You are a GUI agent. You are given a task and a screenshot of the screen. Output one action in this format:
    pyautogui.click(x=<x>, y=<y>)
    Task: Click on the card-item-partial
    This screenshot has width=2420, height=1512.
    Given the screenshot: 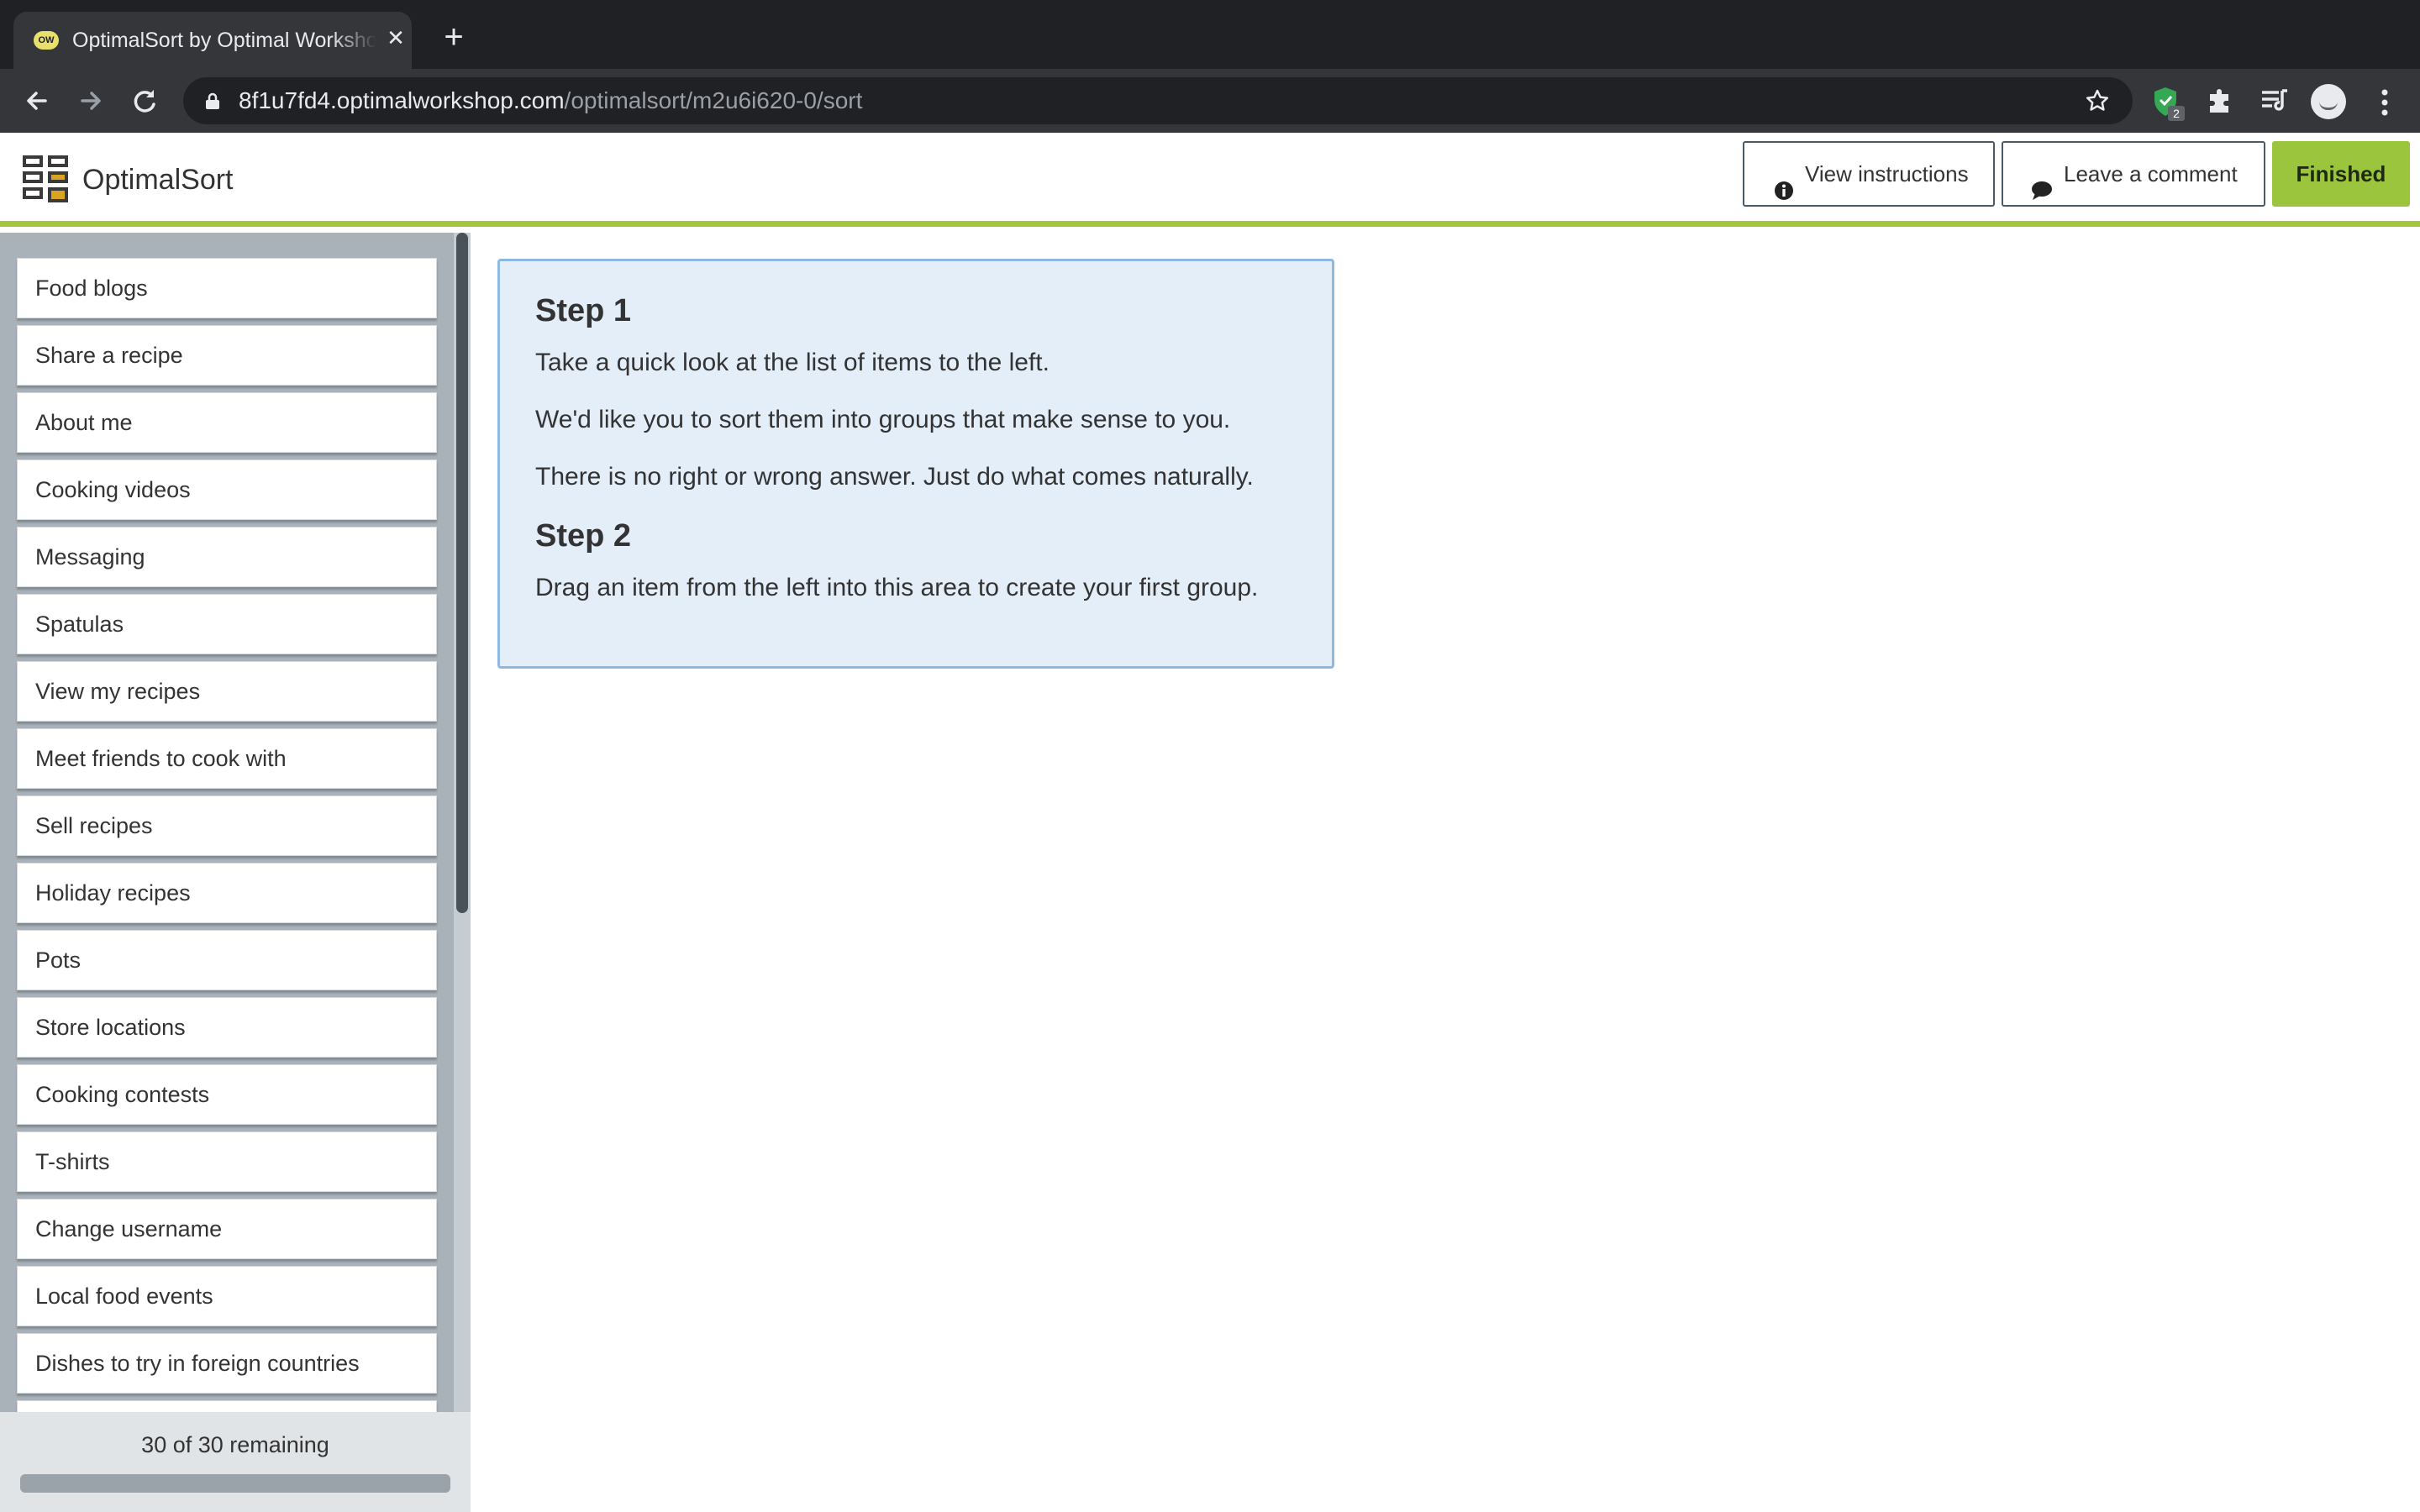 What is the action you would take?
    pyautogui.click(x=227, y=1406)
    